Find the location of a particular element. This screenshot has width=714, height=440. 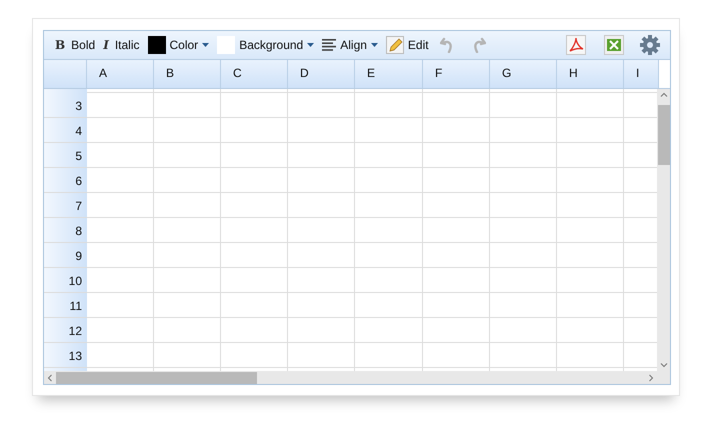

scroll-left-icon is located at coordinates (49, 378).